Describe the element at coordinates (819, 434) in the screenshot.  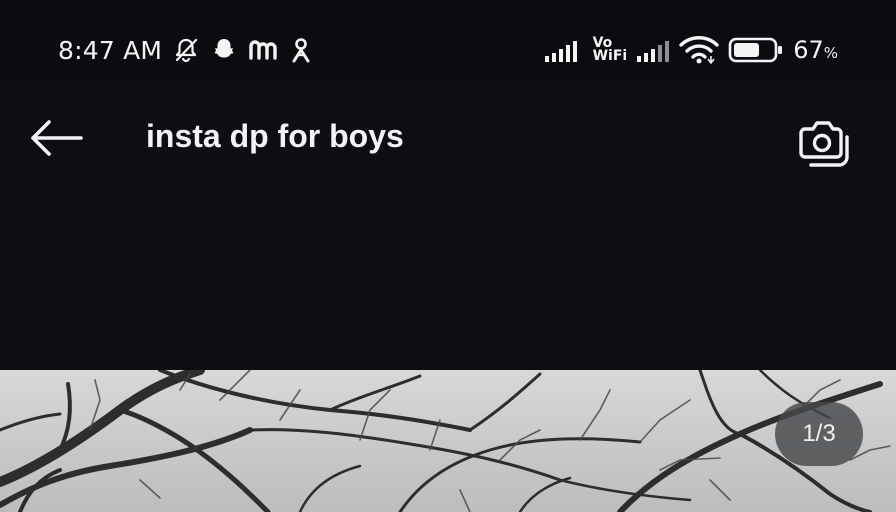
I see `page-indicator: 1/3` at that location.